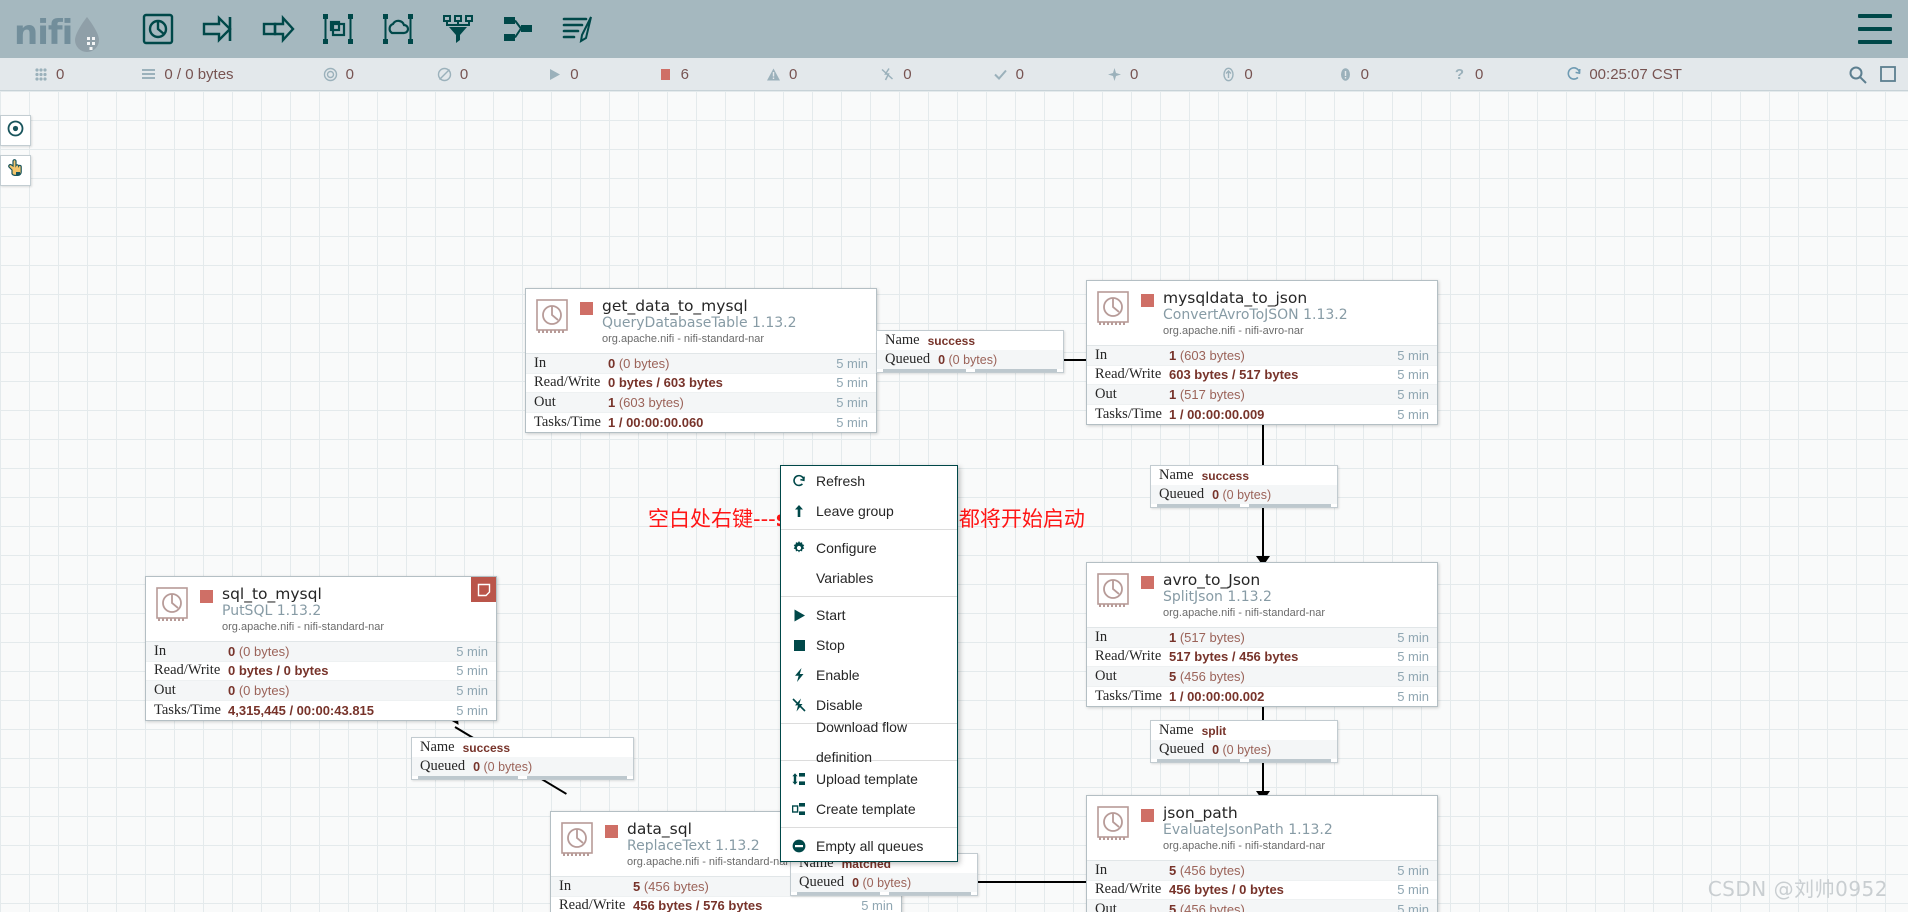 The image size is (1908, 912). What do you see at coordinates (1635, 74) in the screenshot?
I see `status-last-refresh-value: 00:25:07 CST` at bounding box center [1635, 74].